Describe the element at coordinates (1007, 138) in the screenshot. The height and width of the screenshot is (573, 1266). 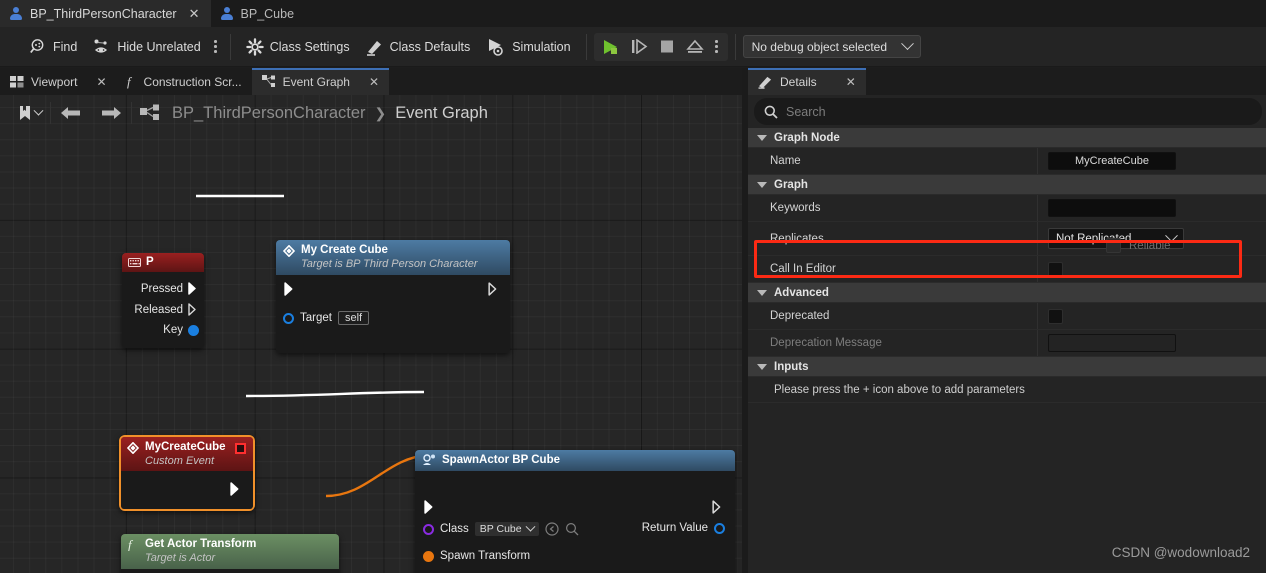
I see `section-header-graph-node: Graph Node` at that location.